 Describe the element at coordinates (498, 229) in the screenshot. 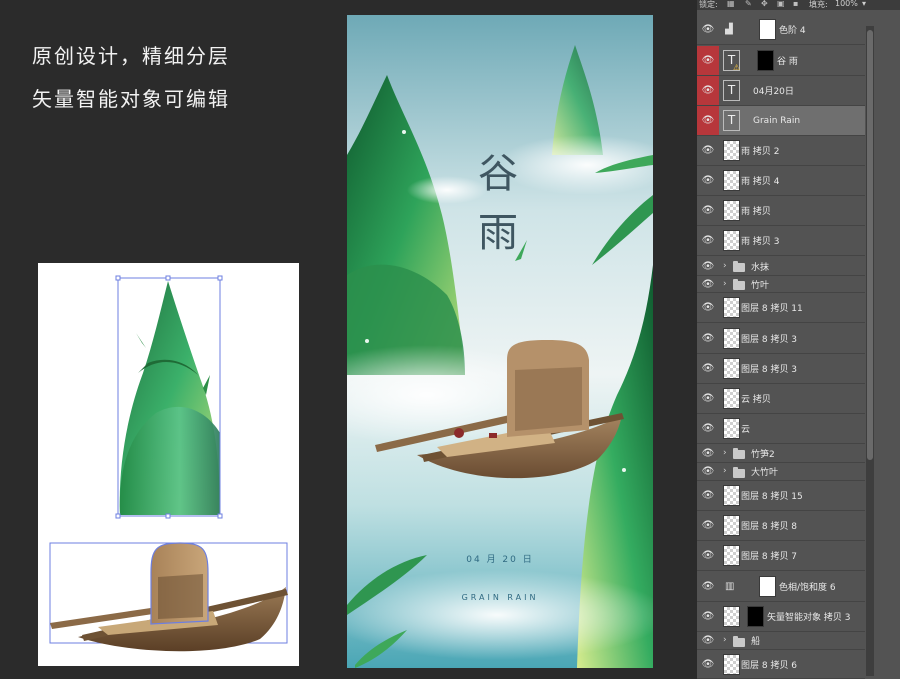

I see `poster-title-char2: 雨` at that location.